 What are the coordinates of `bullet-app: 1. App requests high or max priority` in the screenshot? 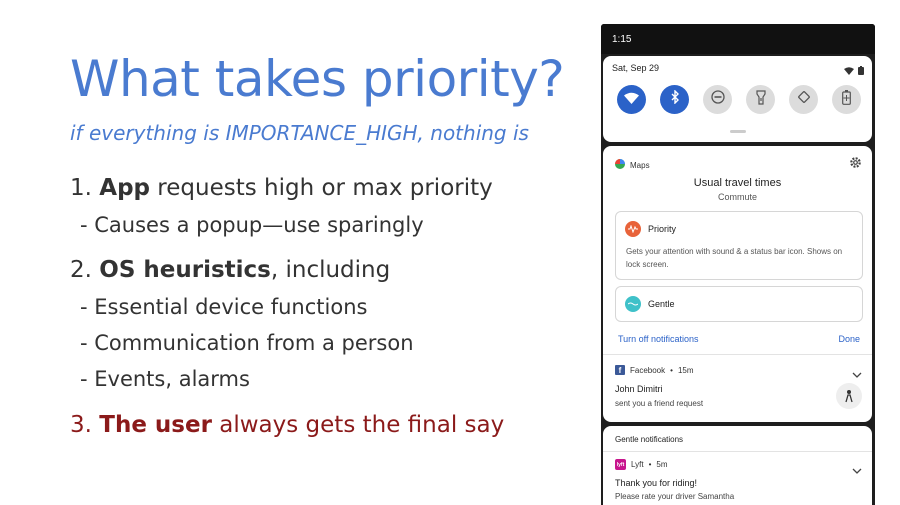 It's located at (281, 188).